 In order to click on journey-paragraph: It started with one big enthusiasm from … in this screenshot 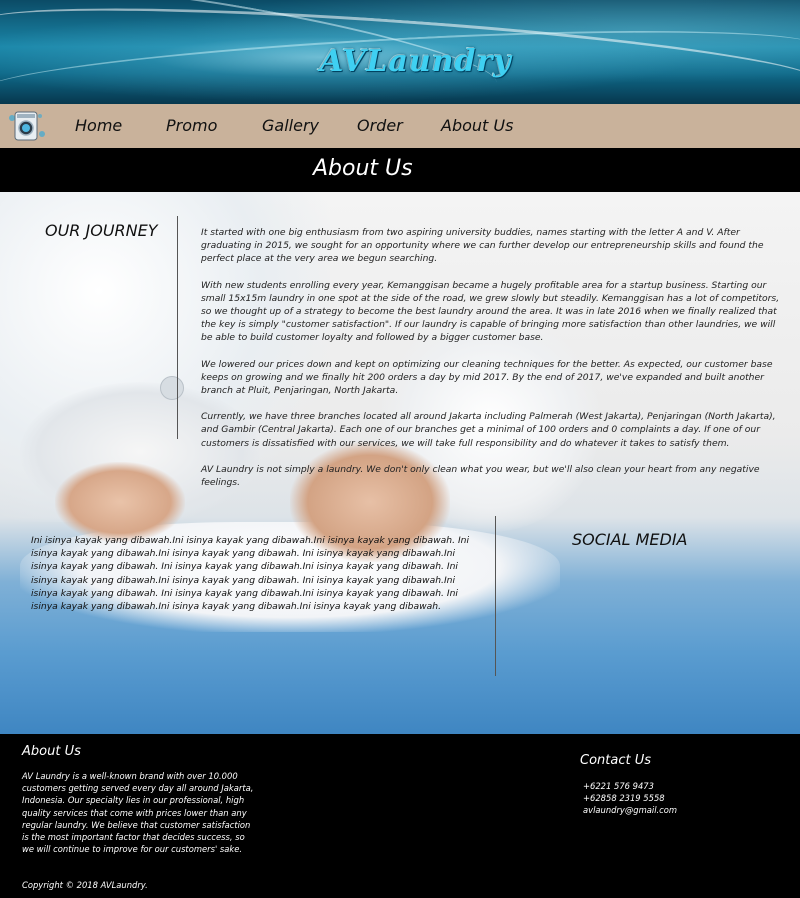, I will do `click(482, 246)`.